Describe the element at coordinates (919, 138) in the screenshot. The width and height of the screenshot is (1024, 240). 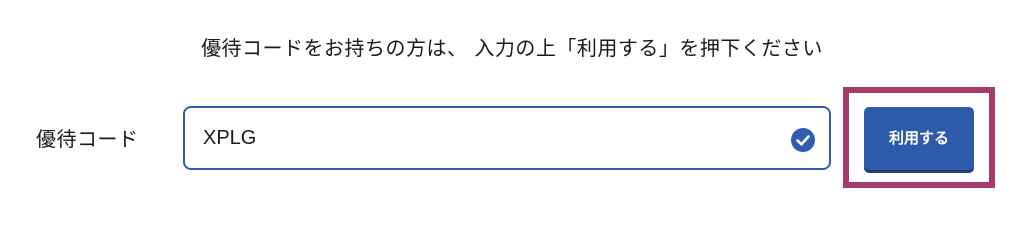
I see `apply-coupon-button: 利用する` at that location.